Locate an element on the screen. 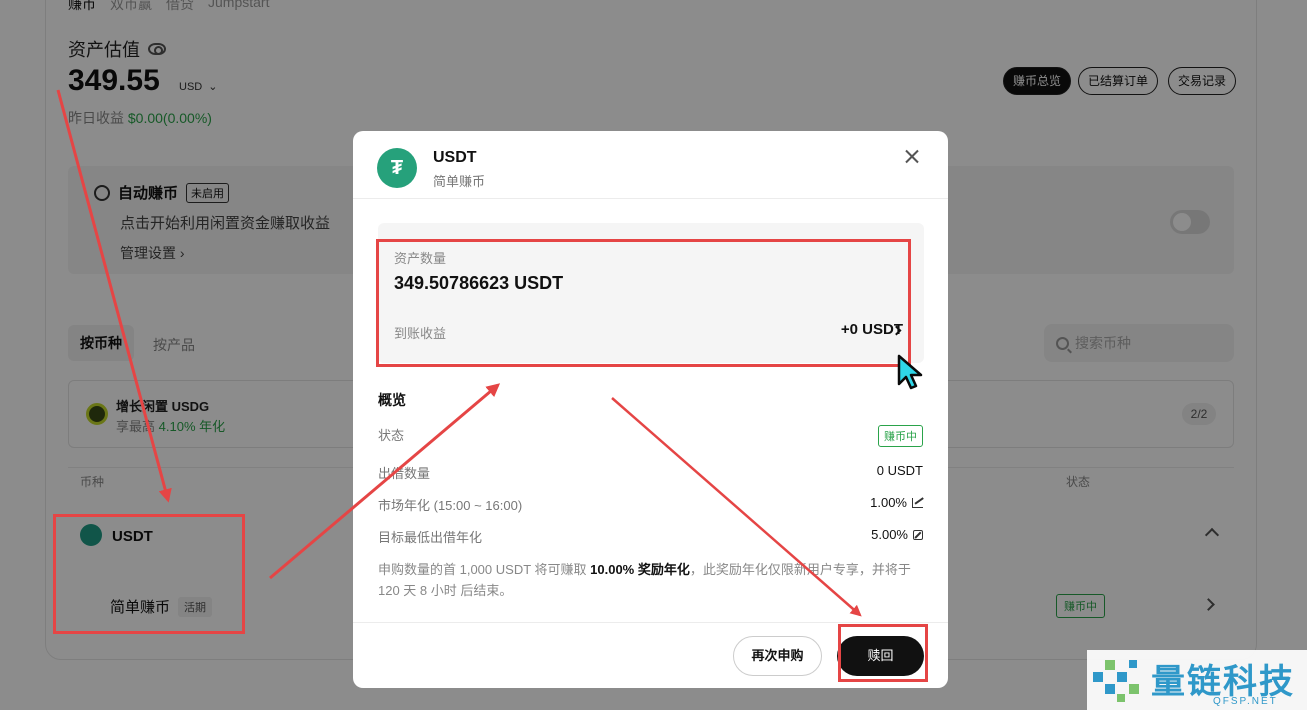  watermark: 量链科技 QFSP.NET is located at coordinates (1197, 680).